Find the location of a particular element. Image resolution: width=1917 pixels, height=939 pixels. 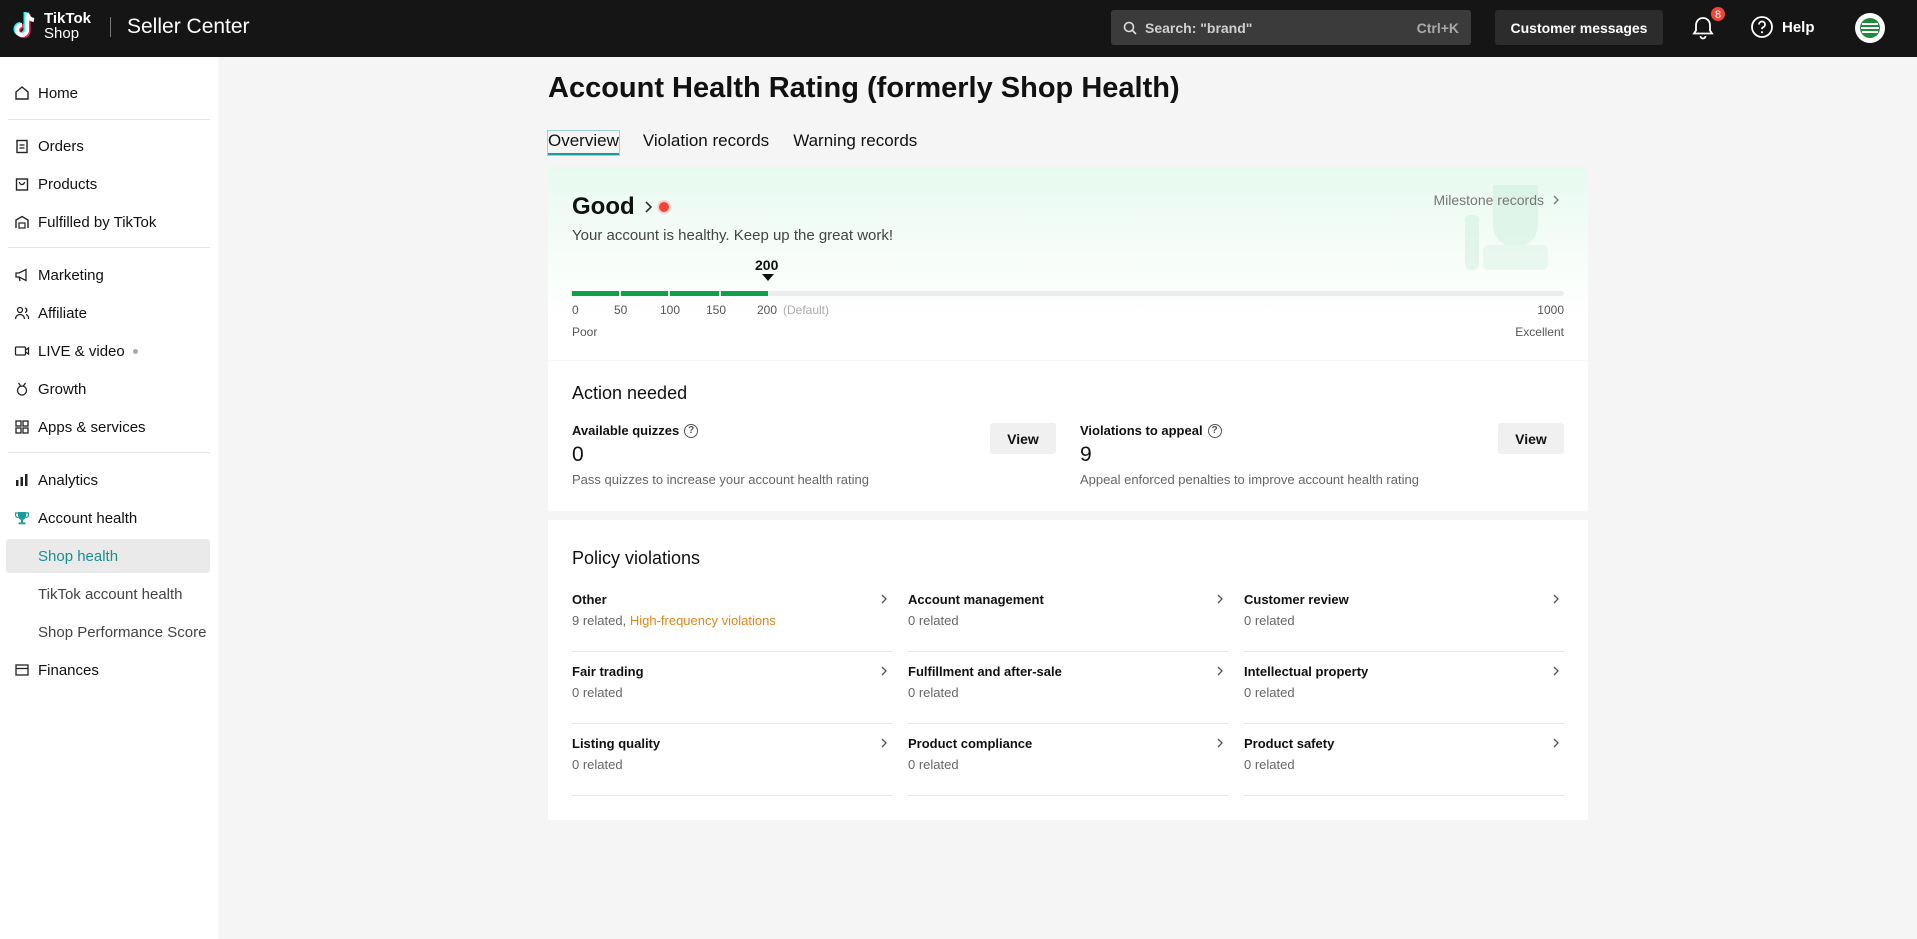

sidebar-item-label: Finances is located at coordinates (68, 670).